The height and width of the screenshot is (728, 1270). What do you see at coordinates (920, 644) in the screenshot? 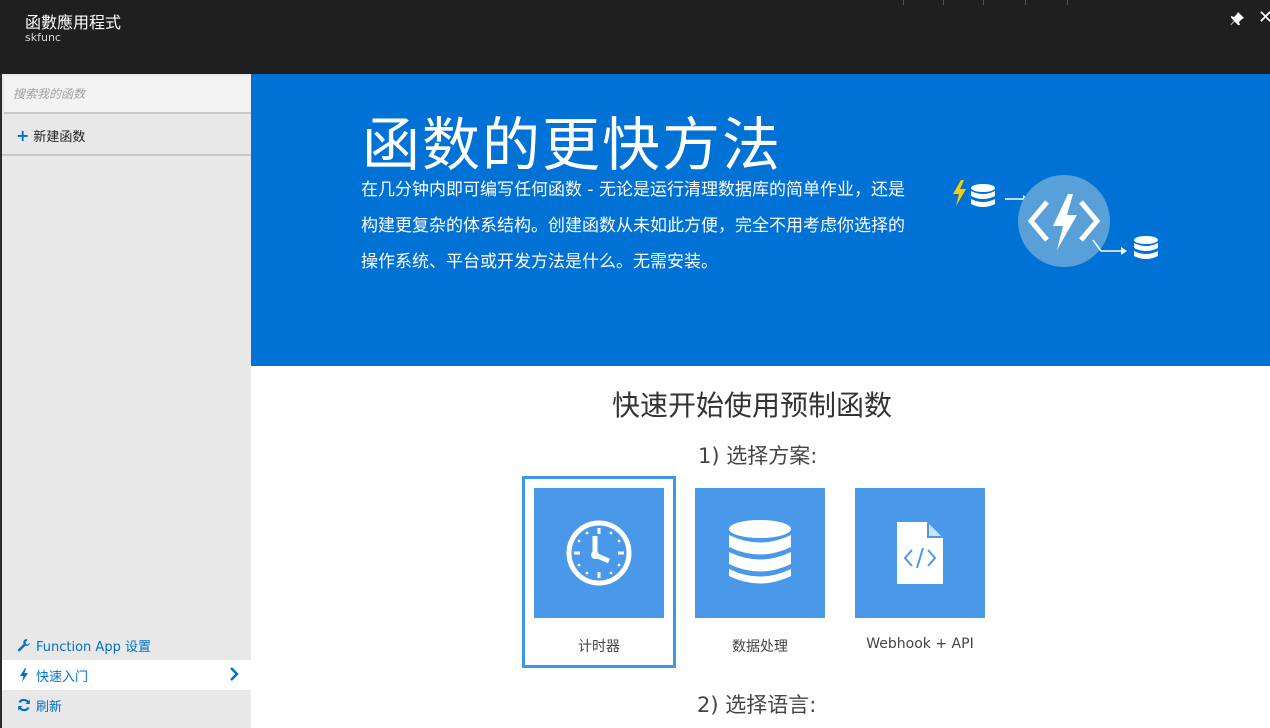
I see `scenario-label: Webhook + API` at bounding box center [920, 644].